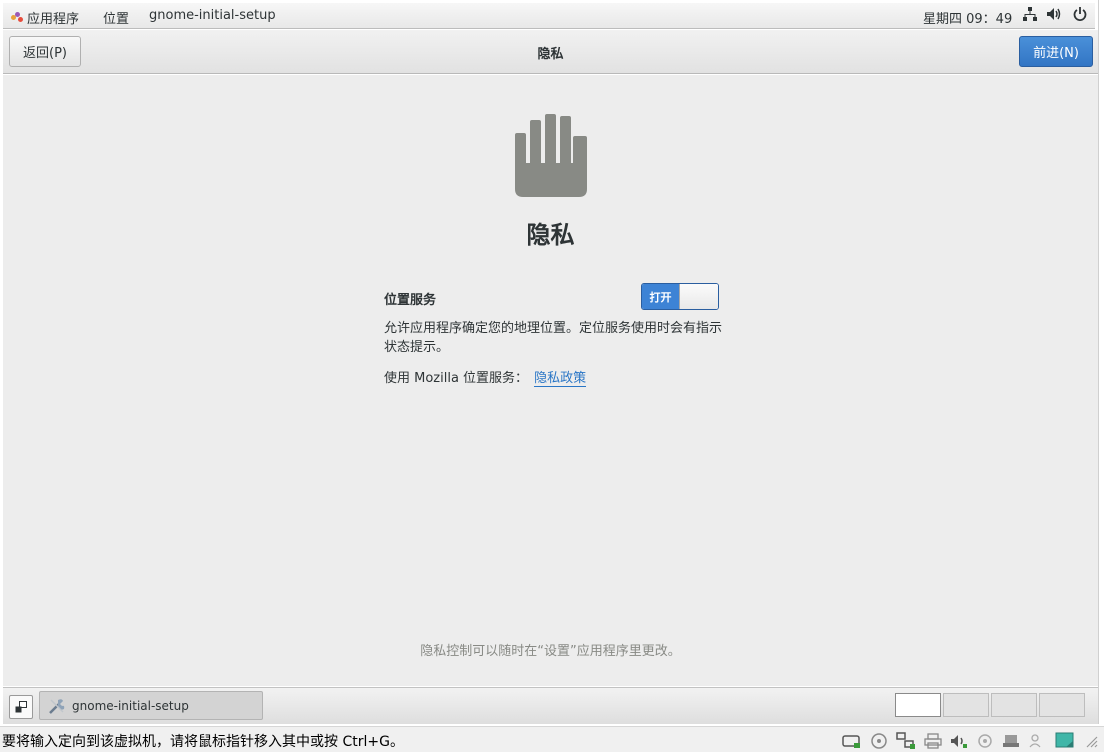 Image resolution: width=1104 pixels, height=752 pixels. Describe the element at coordinates (17, 17) in the screenshot. I see `gnome-foot-icon` at that location.